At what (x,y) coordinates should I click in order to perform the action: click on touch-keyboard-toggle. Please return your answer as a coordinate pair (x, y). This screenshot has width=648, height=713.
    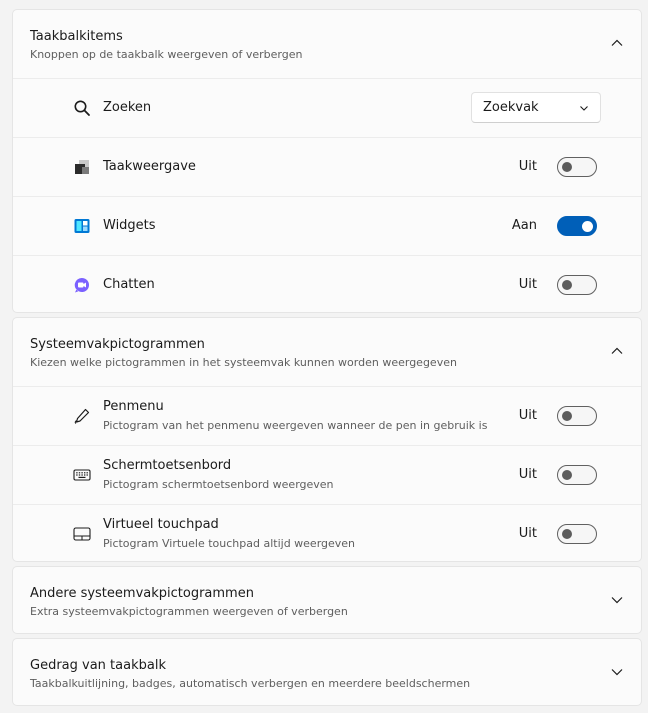
    Looking at the image, I should click on (577, 475).